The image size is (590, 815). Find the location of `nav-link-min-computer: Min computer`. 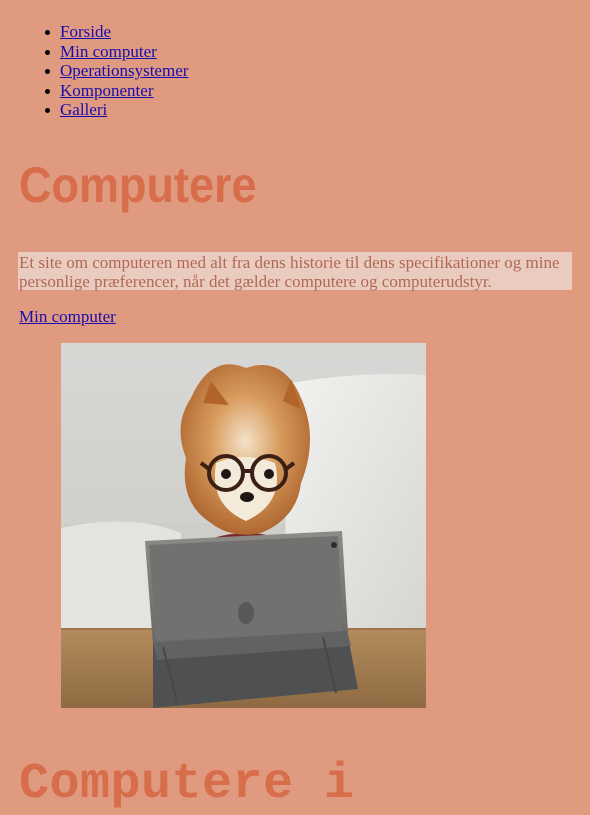

nav-link-min-computer: Min computer is located at coordinates (108, 51).